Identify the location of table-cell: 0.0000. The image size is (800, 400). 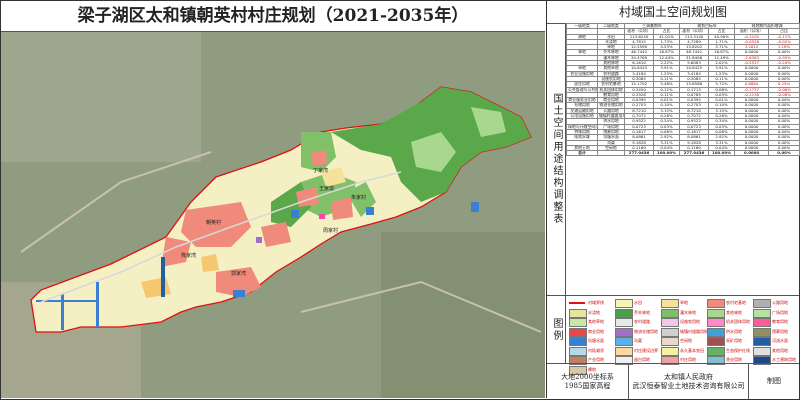
(752, 153).